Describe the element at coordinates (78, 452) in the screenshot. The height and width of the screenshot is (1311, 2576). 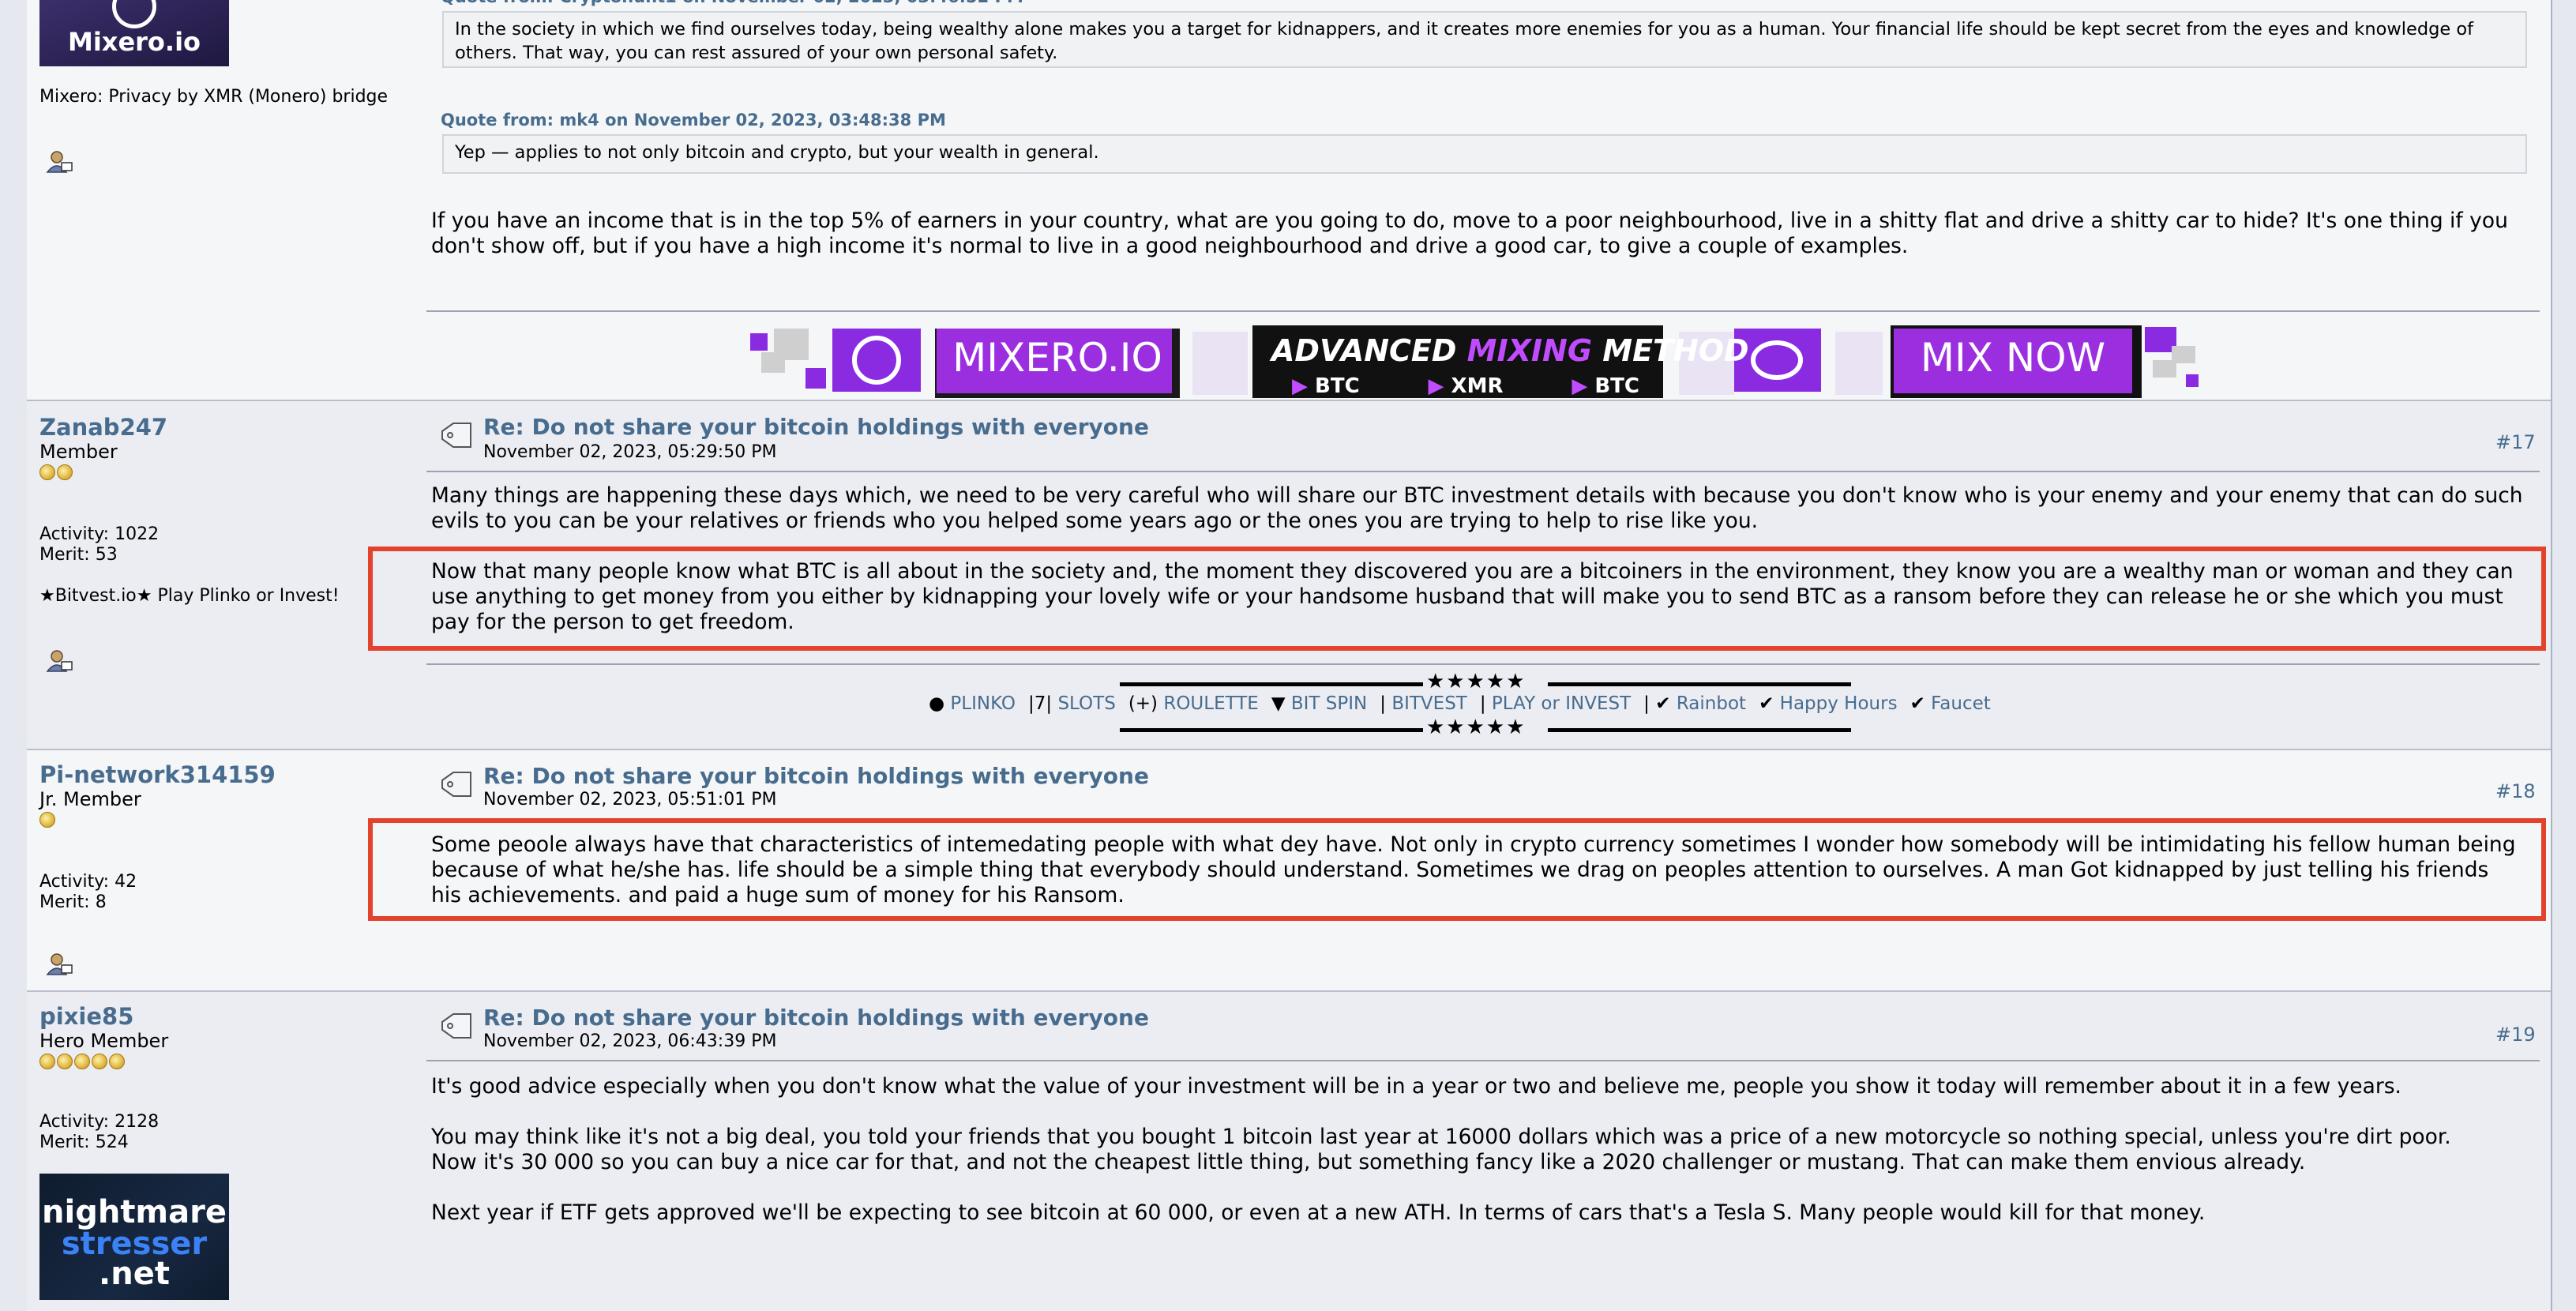
I see `user-rank: Member` at that location.